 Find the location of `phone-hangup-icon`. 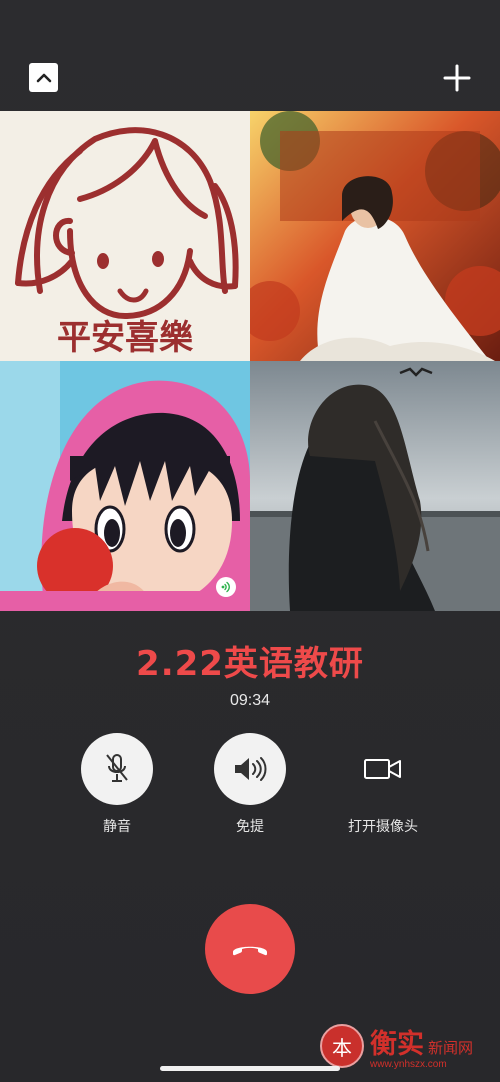

phone-hangup-icon is located at coordinates (250, 951).